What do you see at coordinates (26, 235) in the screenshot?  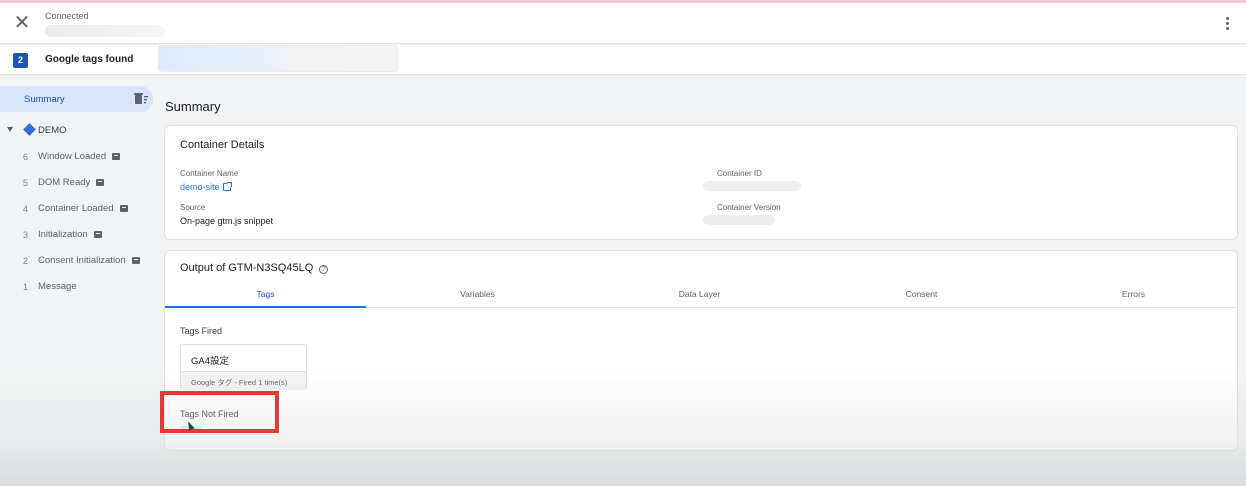 I see `event-number: 3` at bounding box center [26, 235].